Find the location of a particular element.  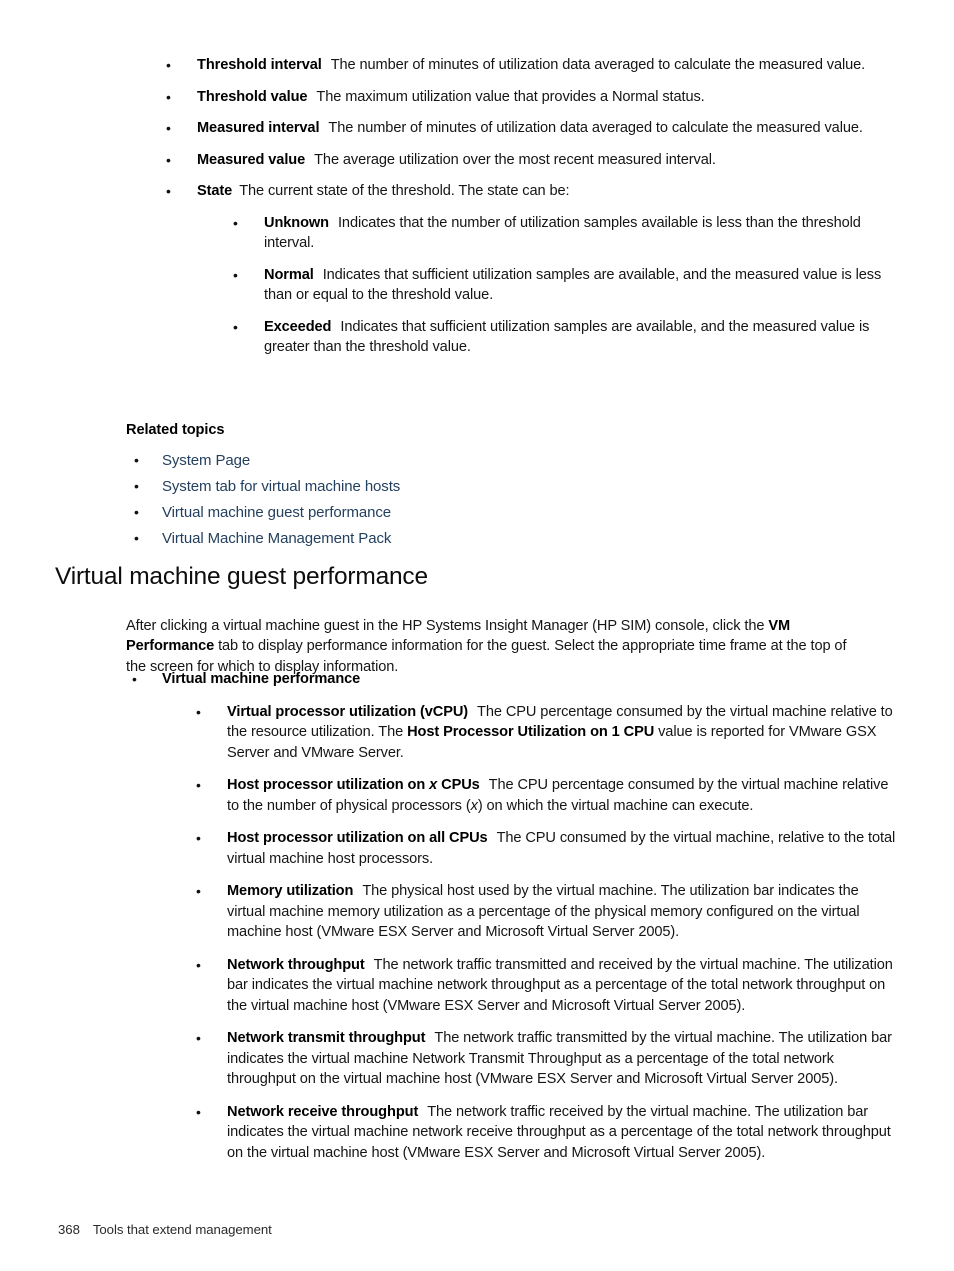

term-description-italic-variable: x is located at coordinates (474, 805).